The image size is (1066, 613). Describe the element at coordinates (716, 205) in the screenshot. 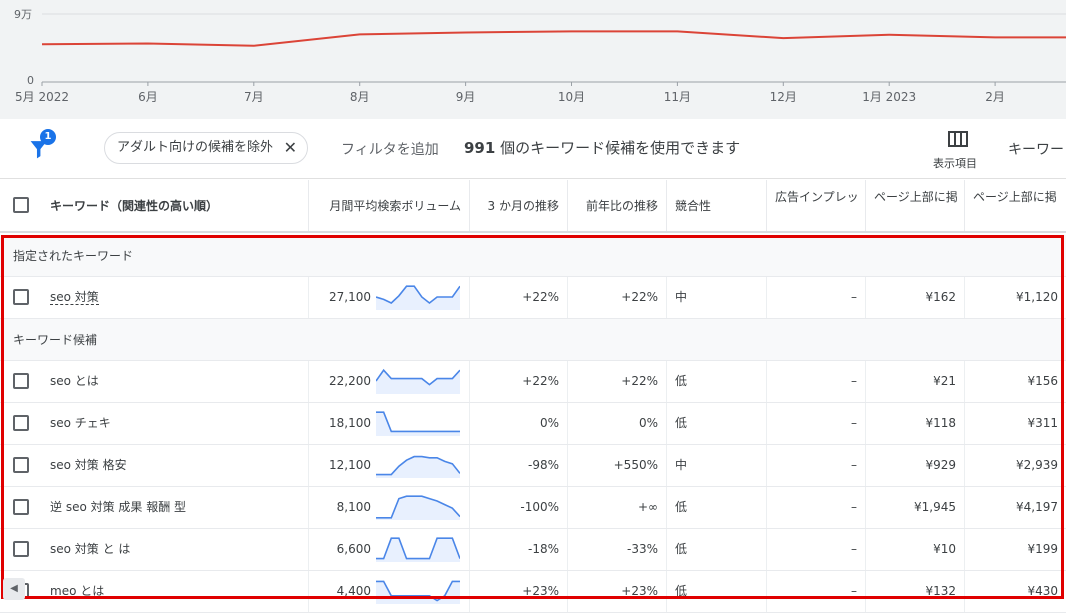

I see `header-competition: 競合性` at that location.